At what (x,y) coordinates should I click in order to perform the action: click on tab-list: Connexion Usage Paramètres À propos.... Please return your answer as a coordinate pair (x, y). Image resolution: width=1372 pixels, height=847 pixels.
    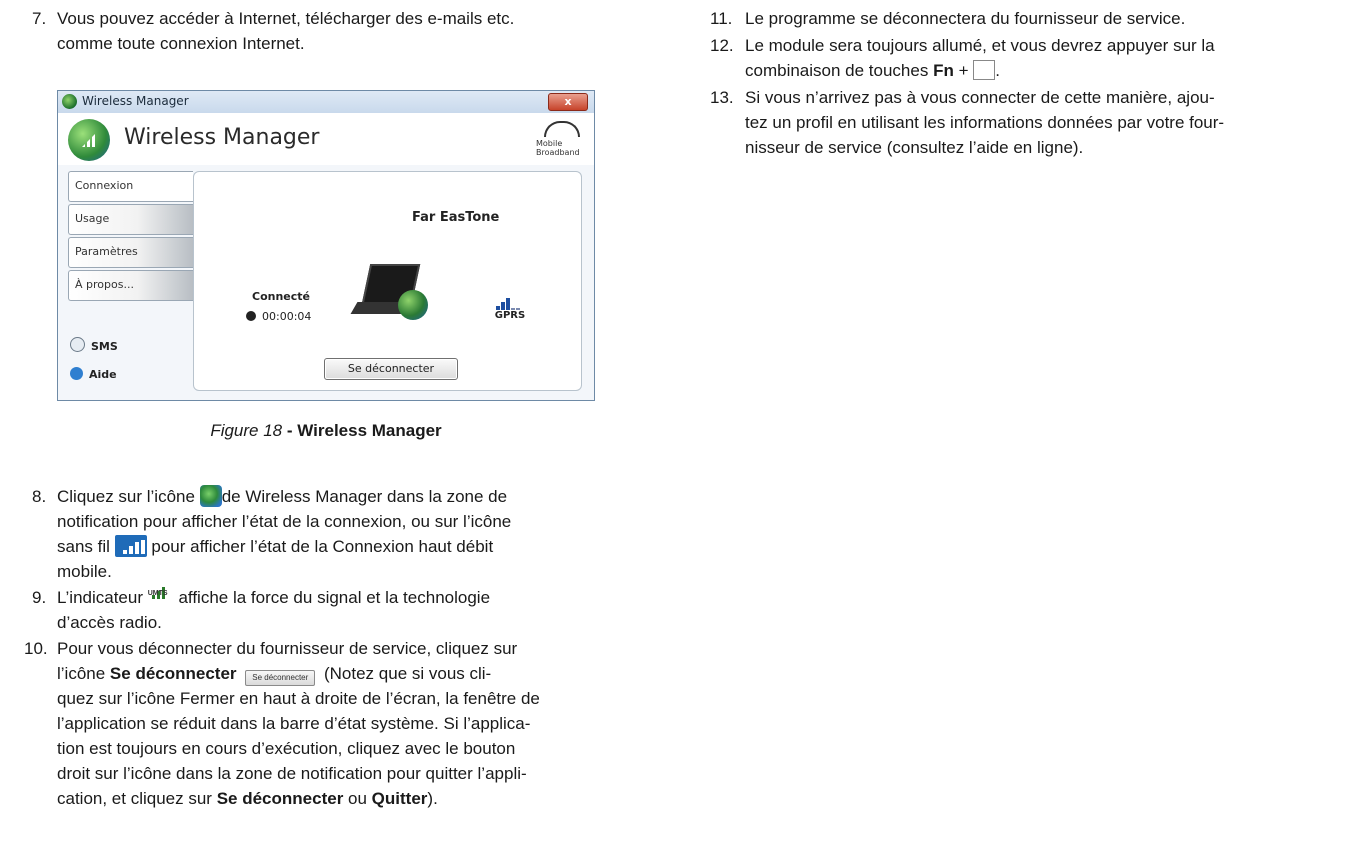
    Looking at the image, I should click on (130, 237).